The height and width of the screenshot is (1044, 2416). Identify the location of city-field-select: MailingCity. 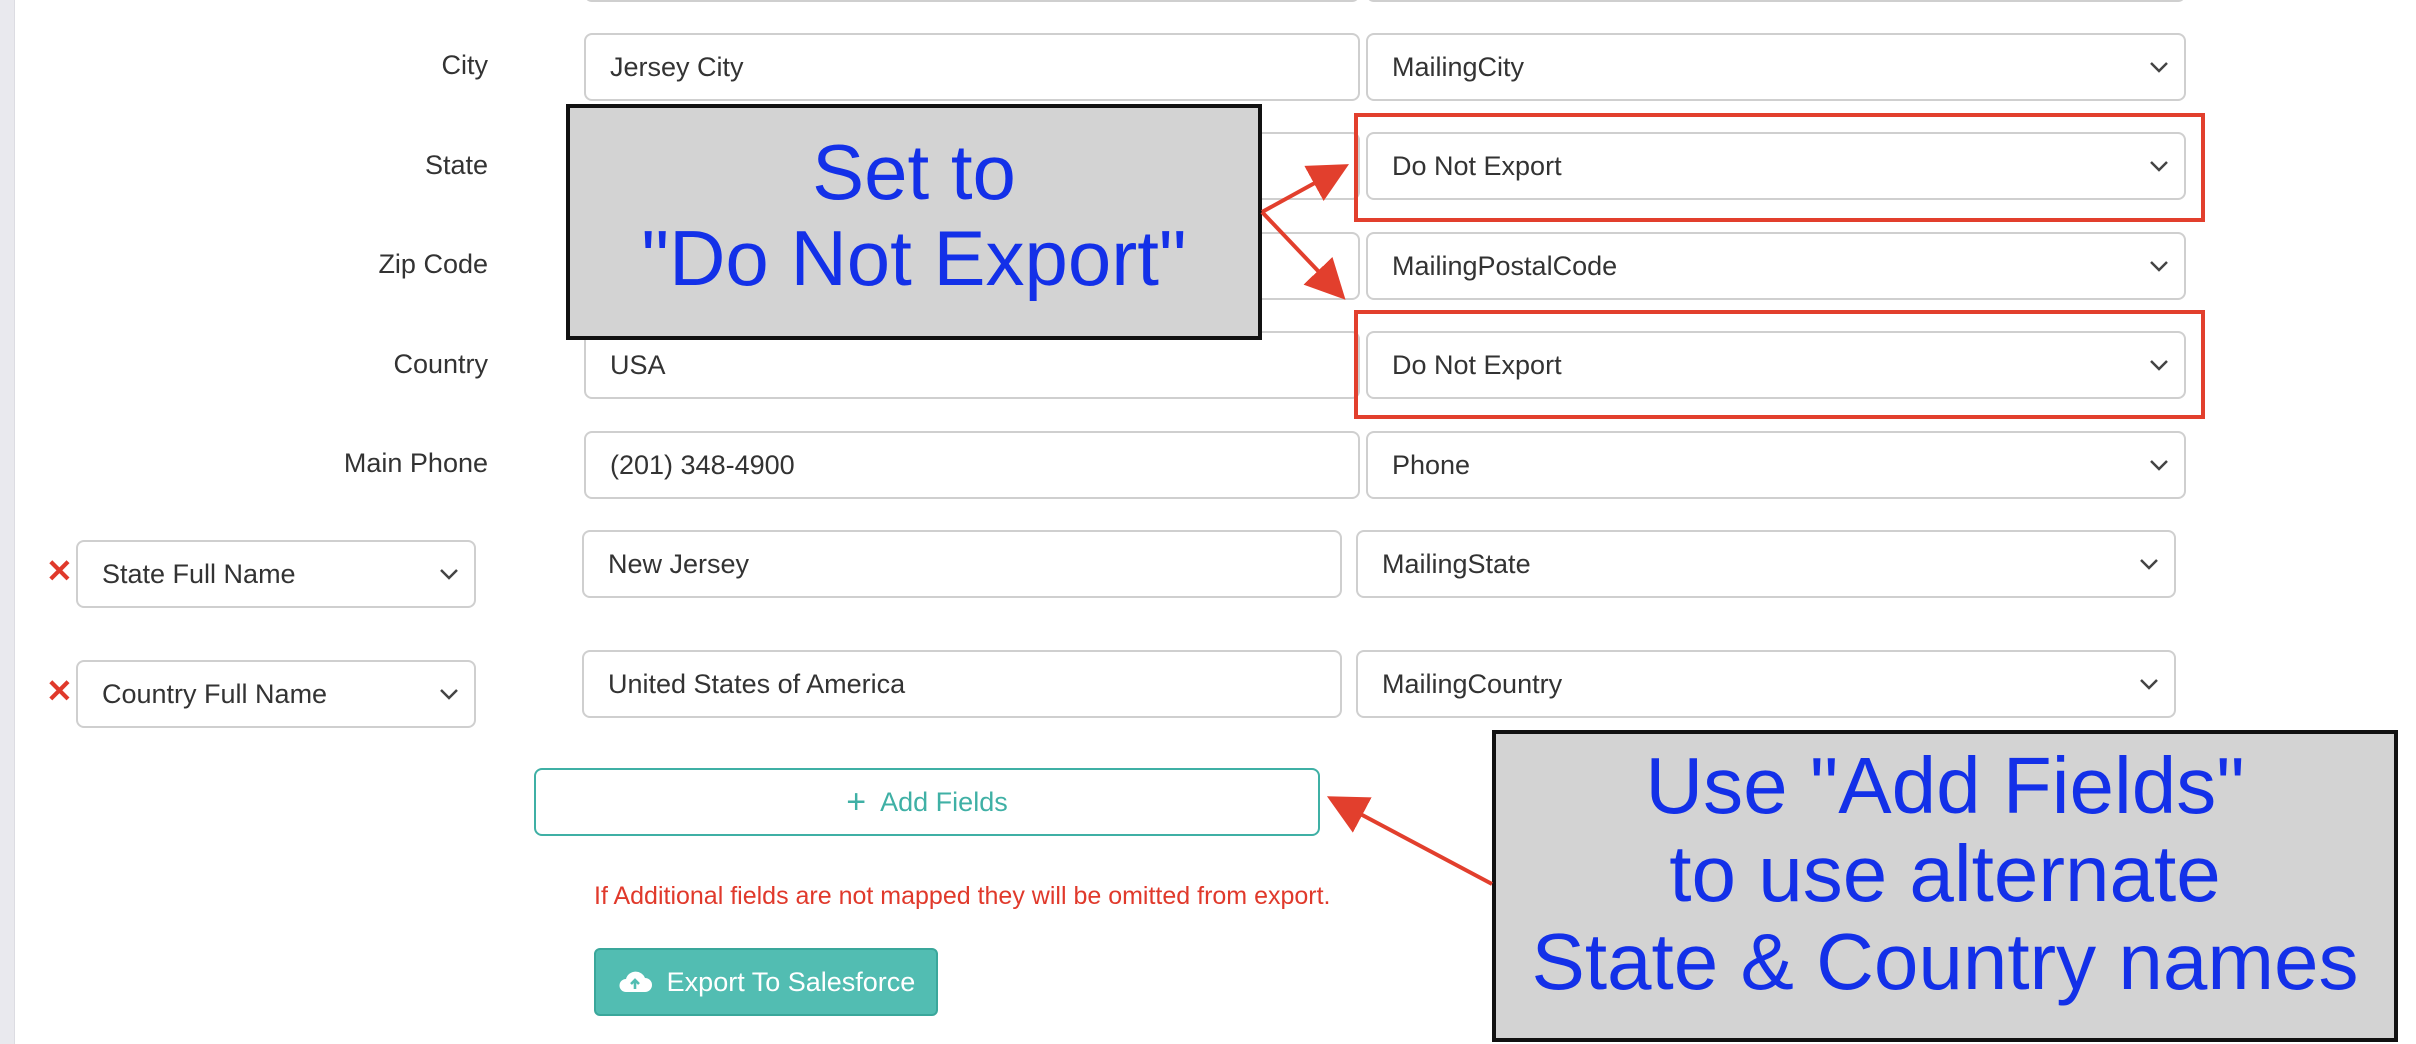
(1776, 67).